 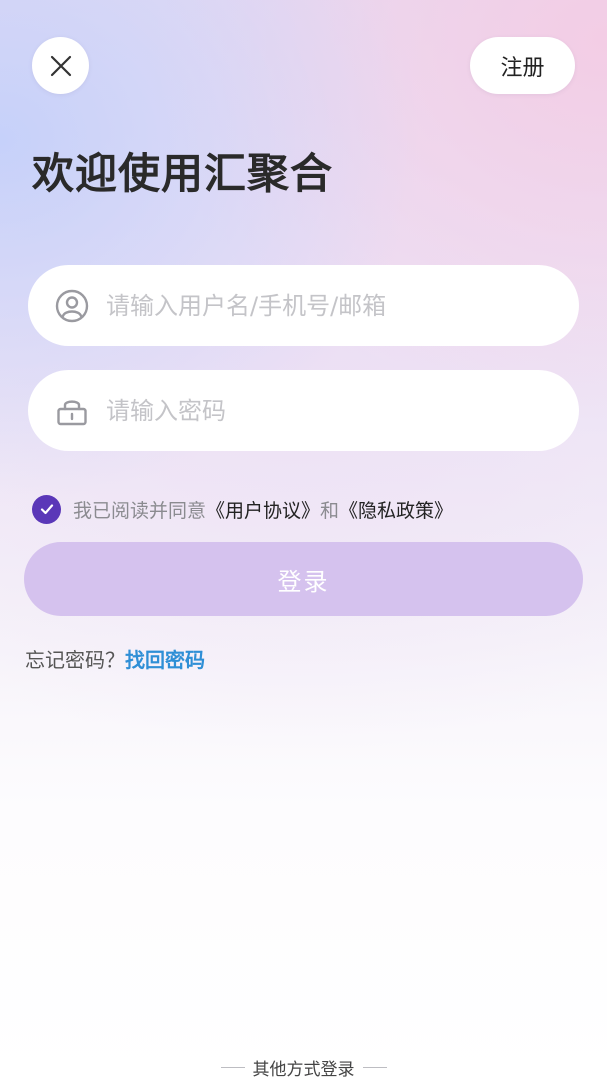 I want to click on recover-password-link: 找回密码, so click(x=165, y=660).